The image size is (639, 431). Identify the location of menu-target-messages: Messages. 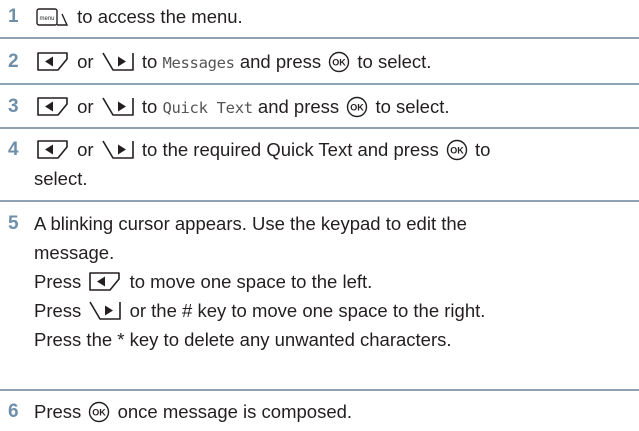
(198, 63).